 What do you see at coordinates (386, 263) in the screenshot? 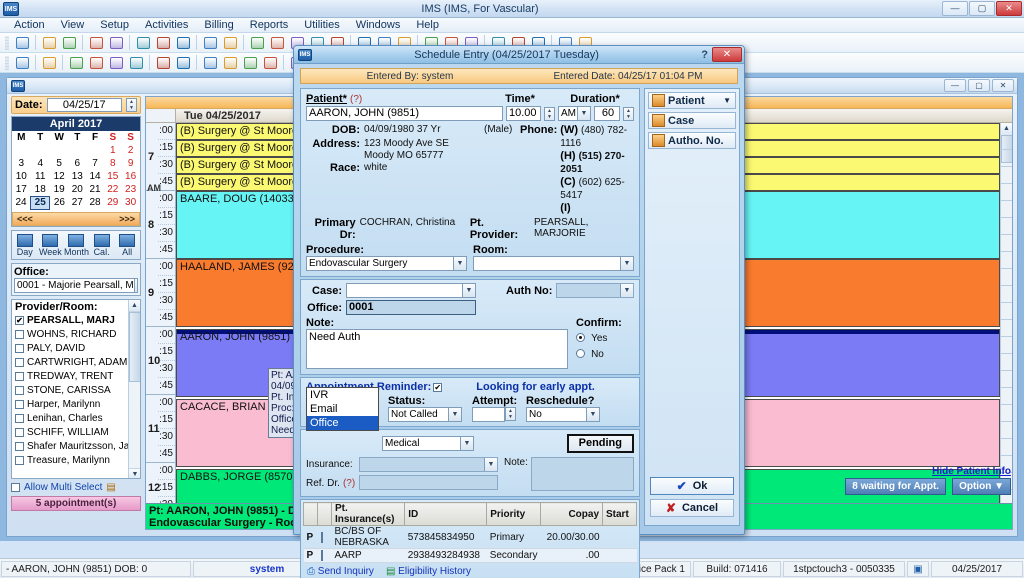
I see `procedure-select: Endovascular Surgery ▼` at bounding box center [386, 263].